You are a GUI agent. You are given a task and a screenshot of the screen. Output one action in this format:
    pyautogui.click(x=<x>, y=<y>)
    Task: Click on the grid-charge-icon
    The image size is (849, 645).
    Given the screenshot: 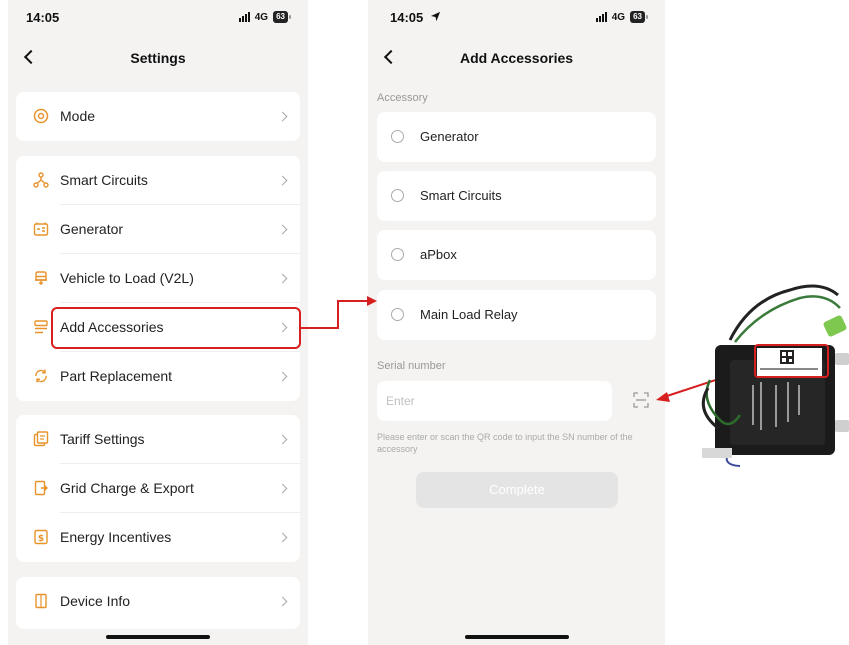 What is the action you would take?
    pyautogui.click(x=41, y=488)
    